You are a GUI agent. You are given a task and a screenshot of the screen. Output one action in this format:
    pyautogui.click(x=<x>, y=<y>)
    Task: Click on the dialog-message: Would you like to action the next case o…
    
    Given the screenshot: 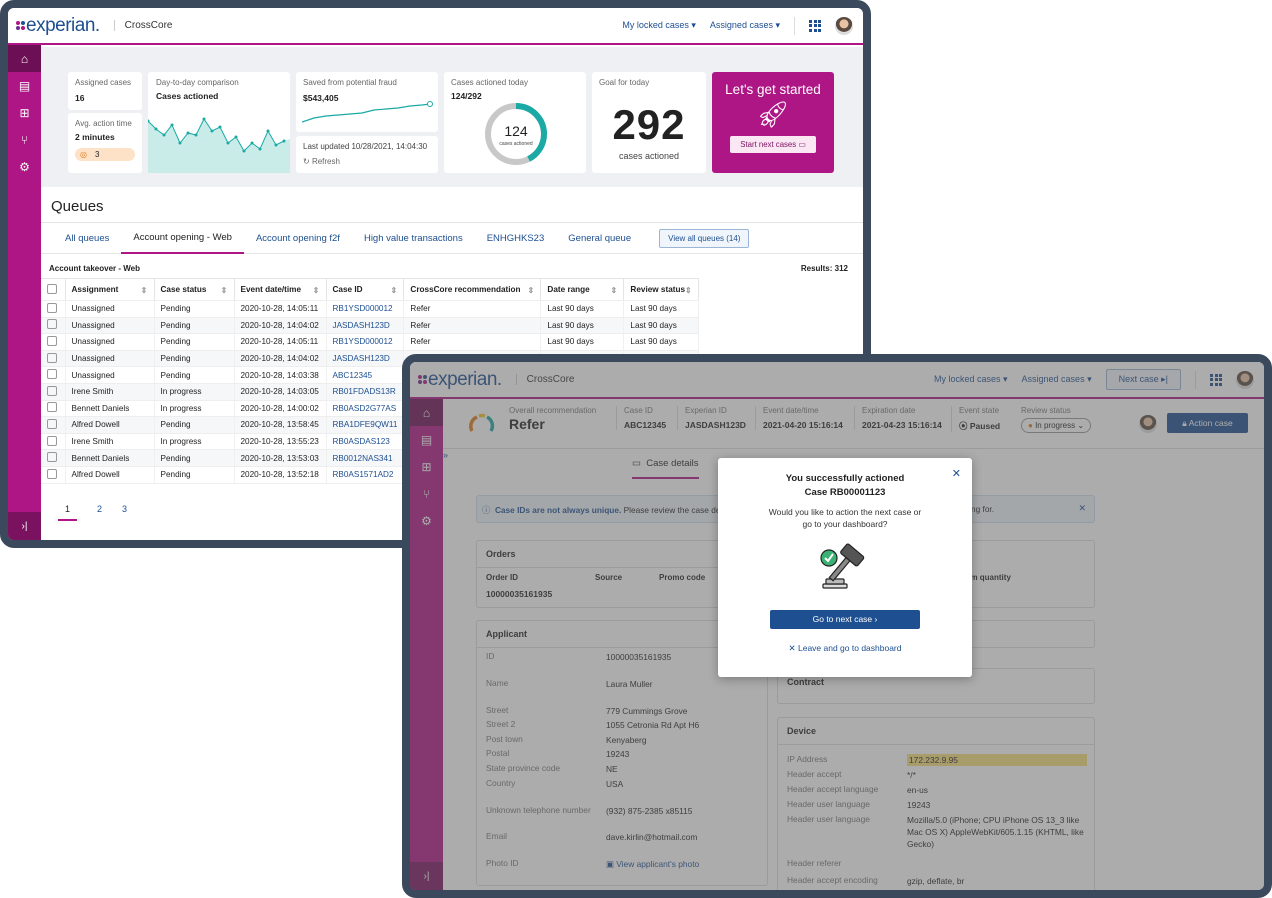 What is the action you would take?
    pyautogui.click(x=845, y=518)
    